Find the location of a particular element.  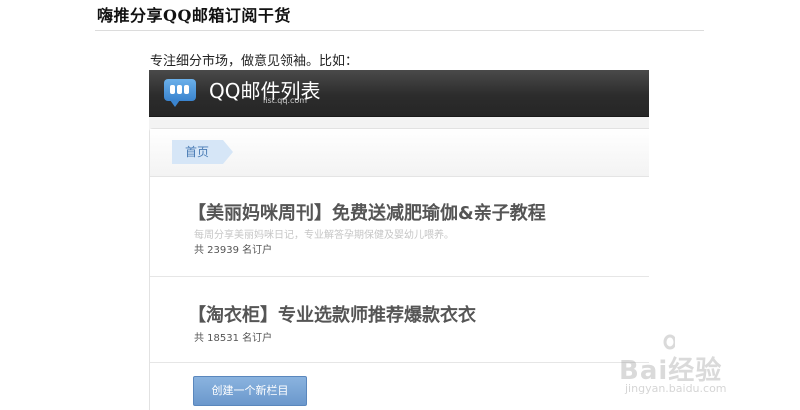

list-title: 【美丽妈咪周刊】免费送减肥瑜伽&亲子教程 is located at coordinates (367, 212).